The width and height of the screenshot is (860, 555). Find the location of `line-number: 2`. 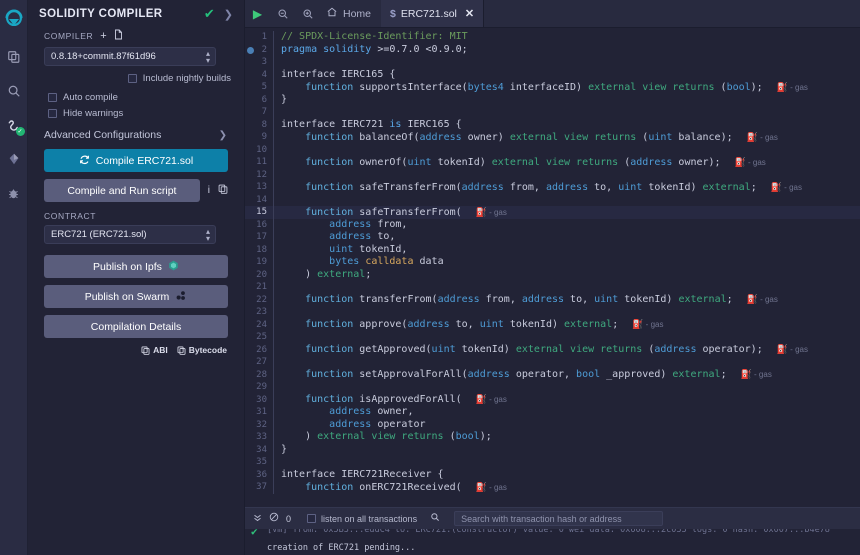

line-number: 2 is located at coordinates (259, 50).